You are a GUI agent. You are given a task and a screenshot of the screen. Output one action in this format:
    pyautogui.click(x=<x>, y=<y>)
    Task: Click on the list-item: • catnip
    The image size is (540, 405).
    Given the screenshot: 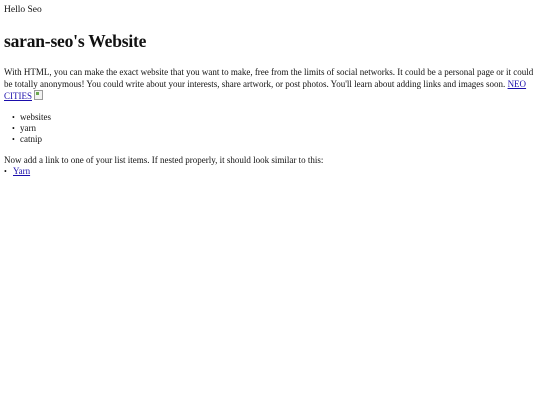 What is the action you would take?
    pyautogui.click(x=273, y=139)
    